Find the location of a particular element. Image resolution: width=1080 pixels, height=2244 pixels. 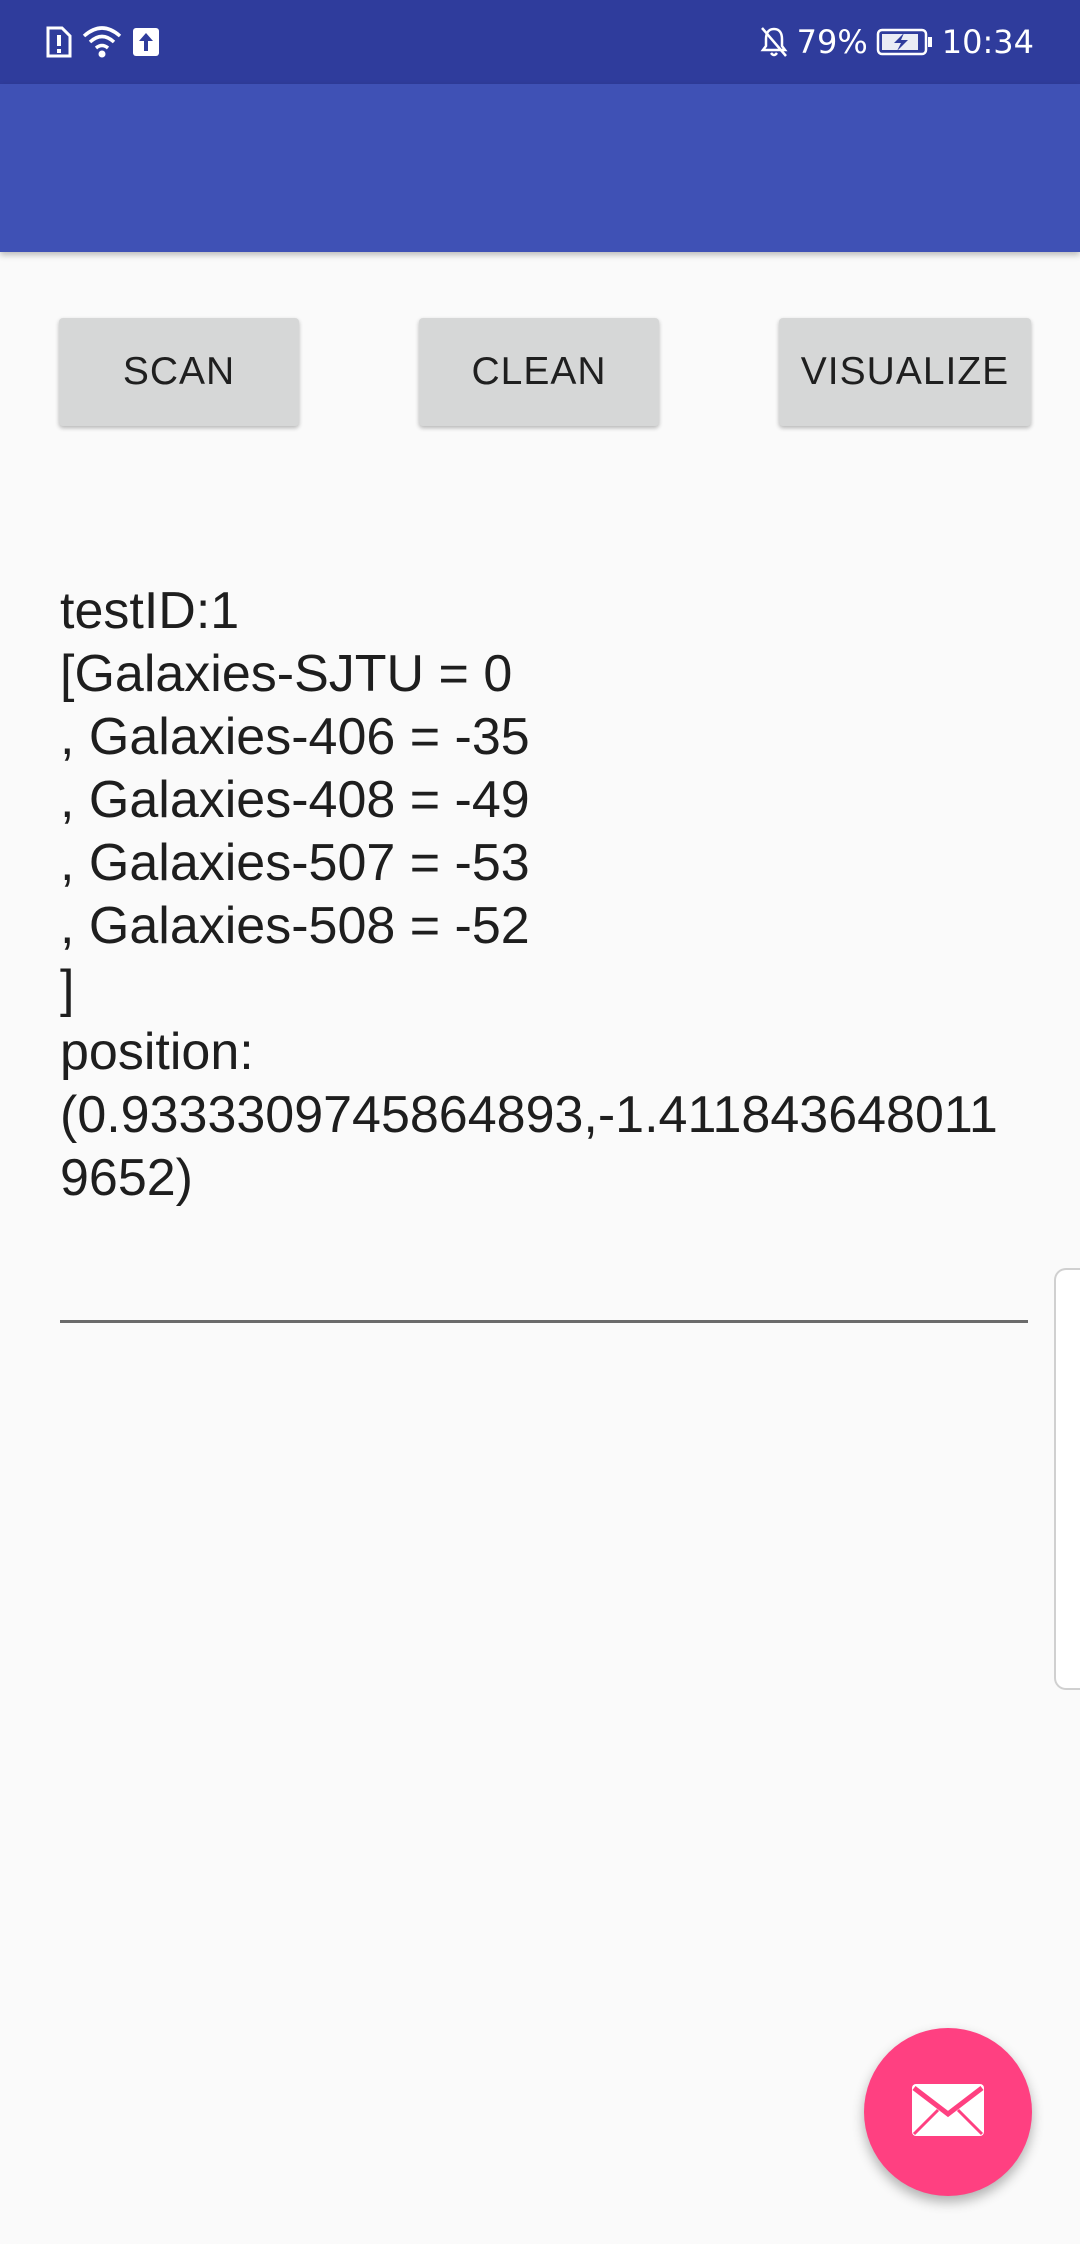

visualize-button: VISUALIZE is located at coordinates (905, 372).